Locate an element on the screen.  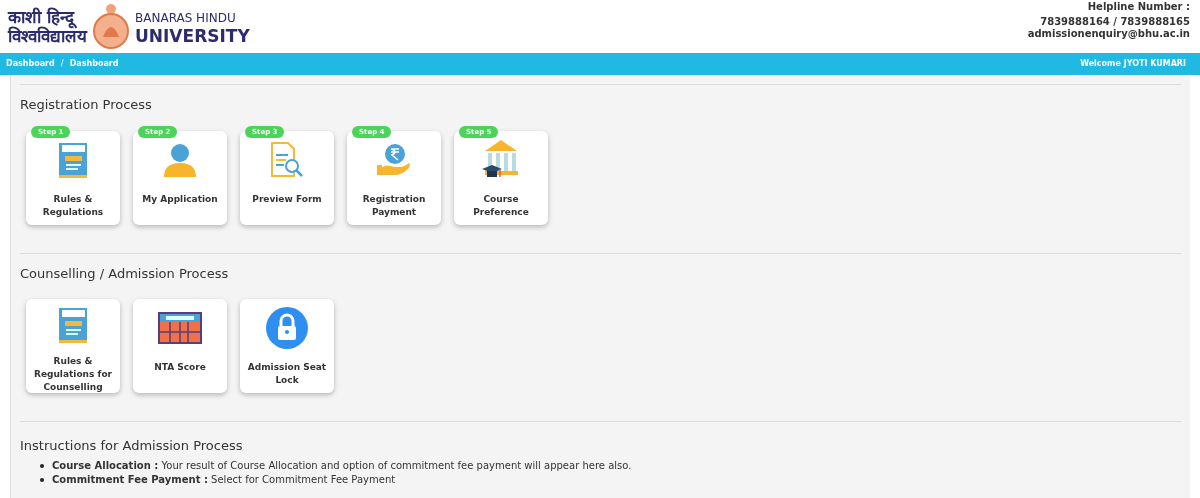
university-emblem-icon is located at coordinates (111, 27).